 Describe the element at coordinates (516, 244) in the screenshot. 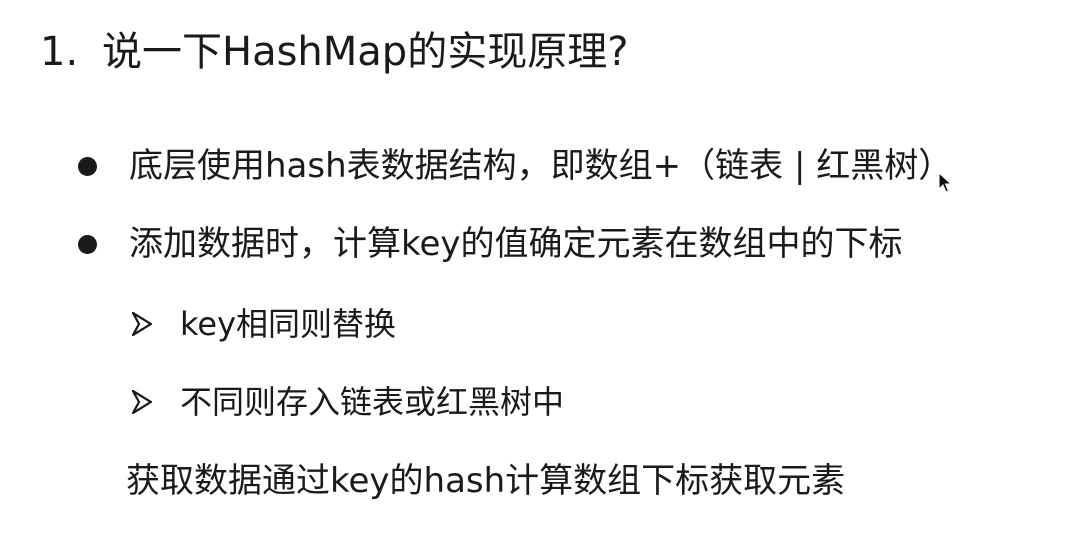

I see `bullet-text: 添加数据时，计算key的值确定元素在数组中的下标` at that location.